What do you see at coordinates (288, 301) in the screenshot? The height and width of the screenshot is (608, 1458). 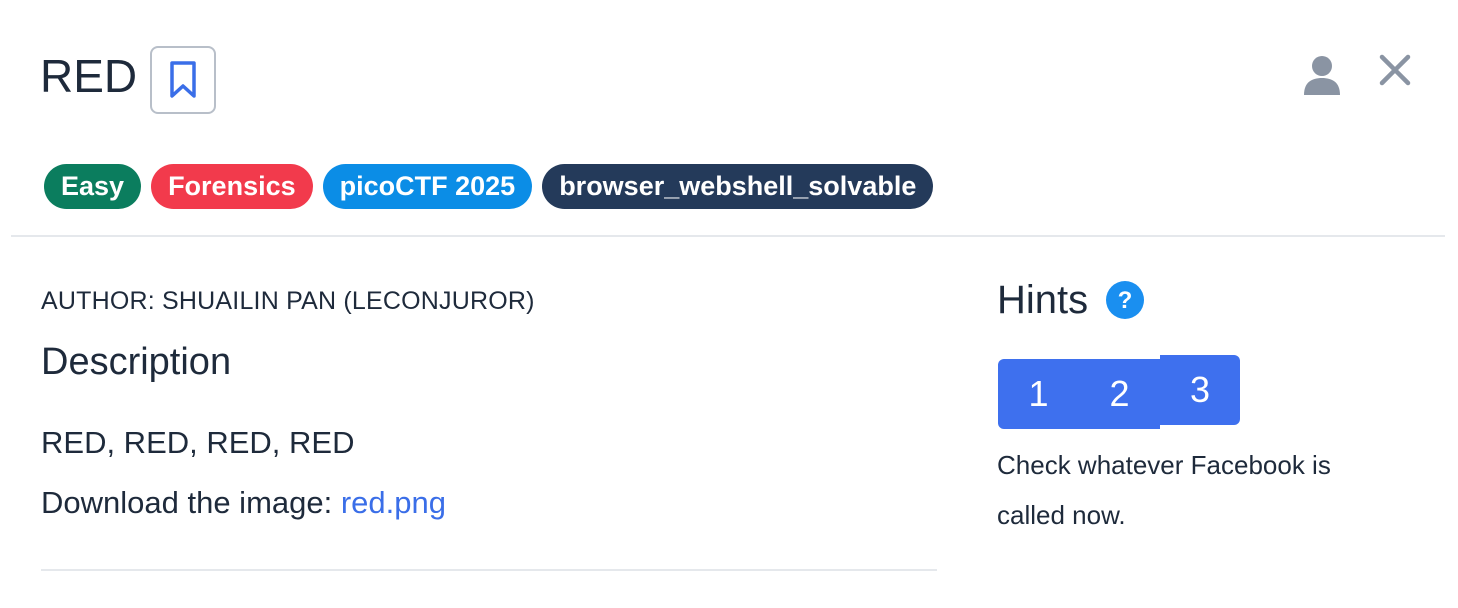 I see `author-label: AUTHOR: SHUAILIN PAN (LECONJUROR)` at bounding box center [288, 301].